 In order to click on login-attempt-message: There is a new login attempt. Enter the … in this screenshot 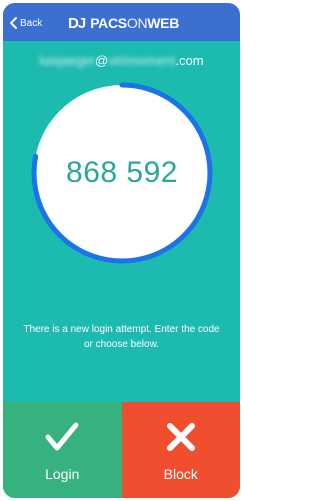, I will do `click(121, 337)`.